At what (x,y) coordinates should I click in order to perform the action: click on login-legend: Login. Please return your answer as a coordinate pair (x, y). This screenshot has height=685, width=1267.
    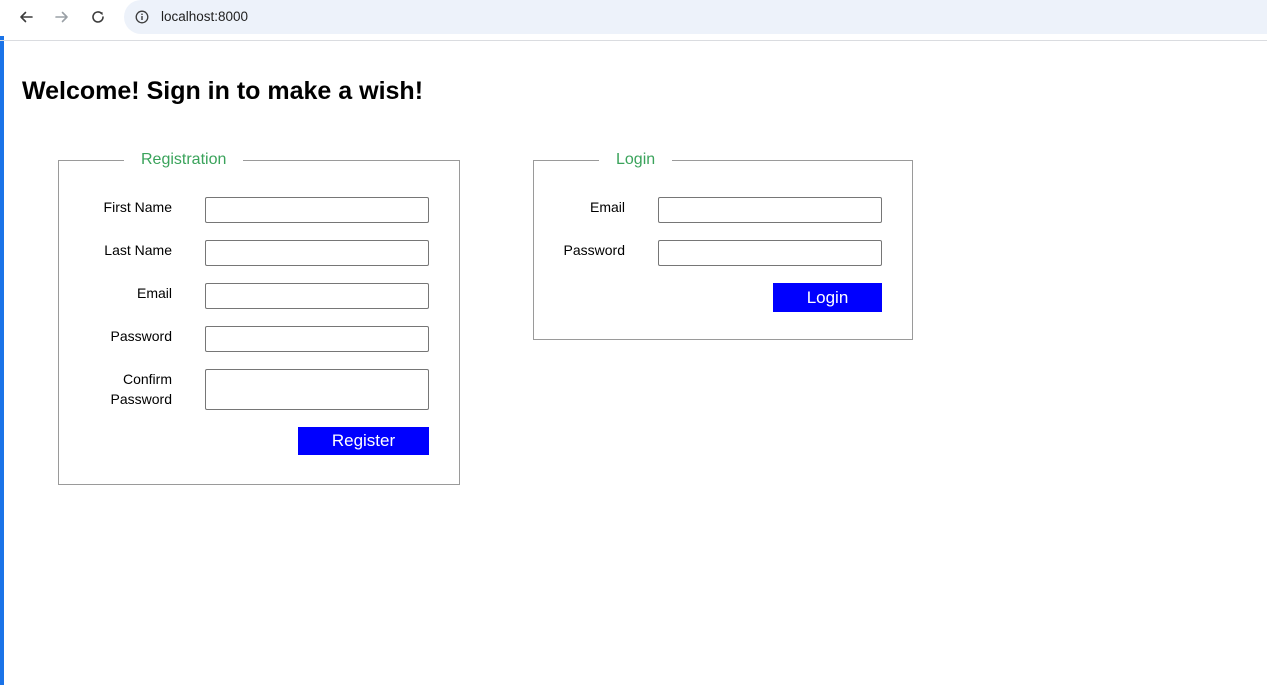
    Looking at the image, I should click on (636, 160).